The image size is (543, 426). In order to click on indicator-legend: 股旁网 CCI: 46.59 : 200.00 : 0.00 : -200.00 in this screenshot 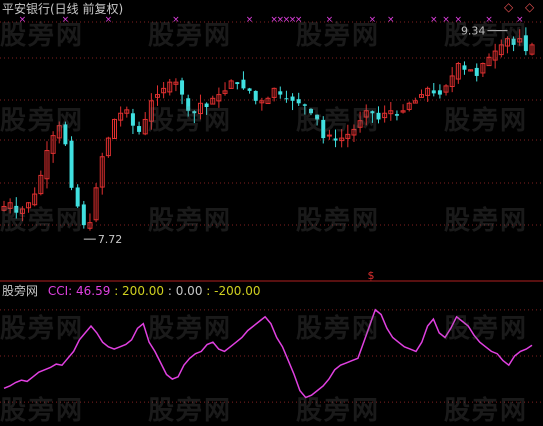, I will do `click(131, 291)`.